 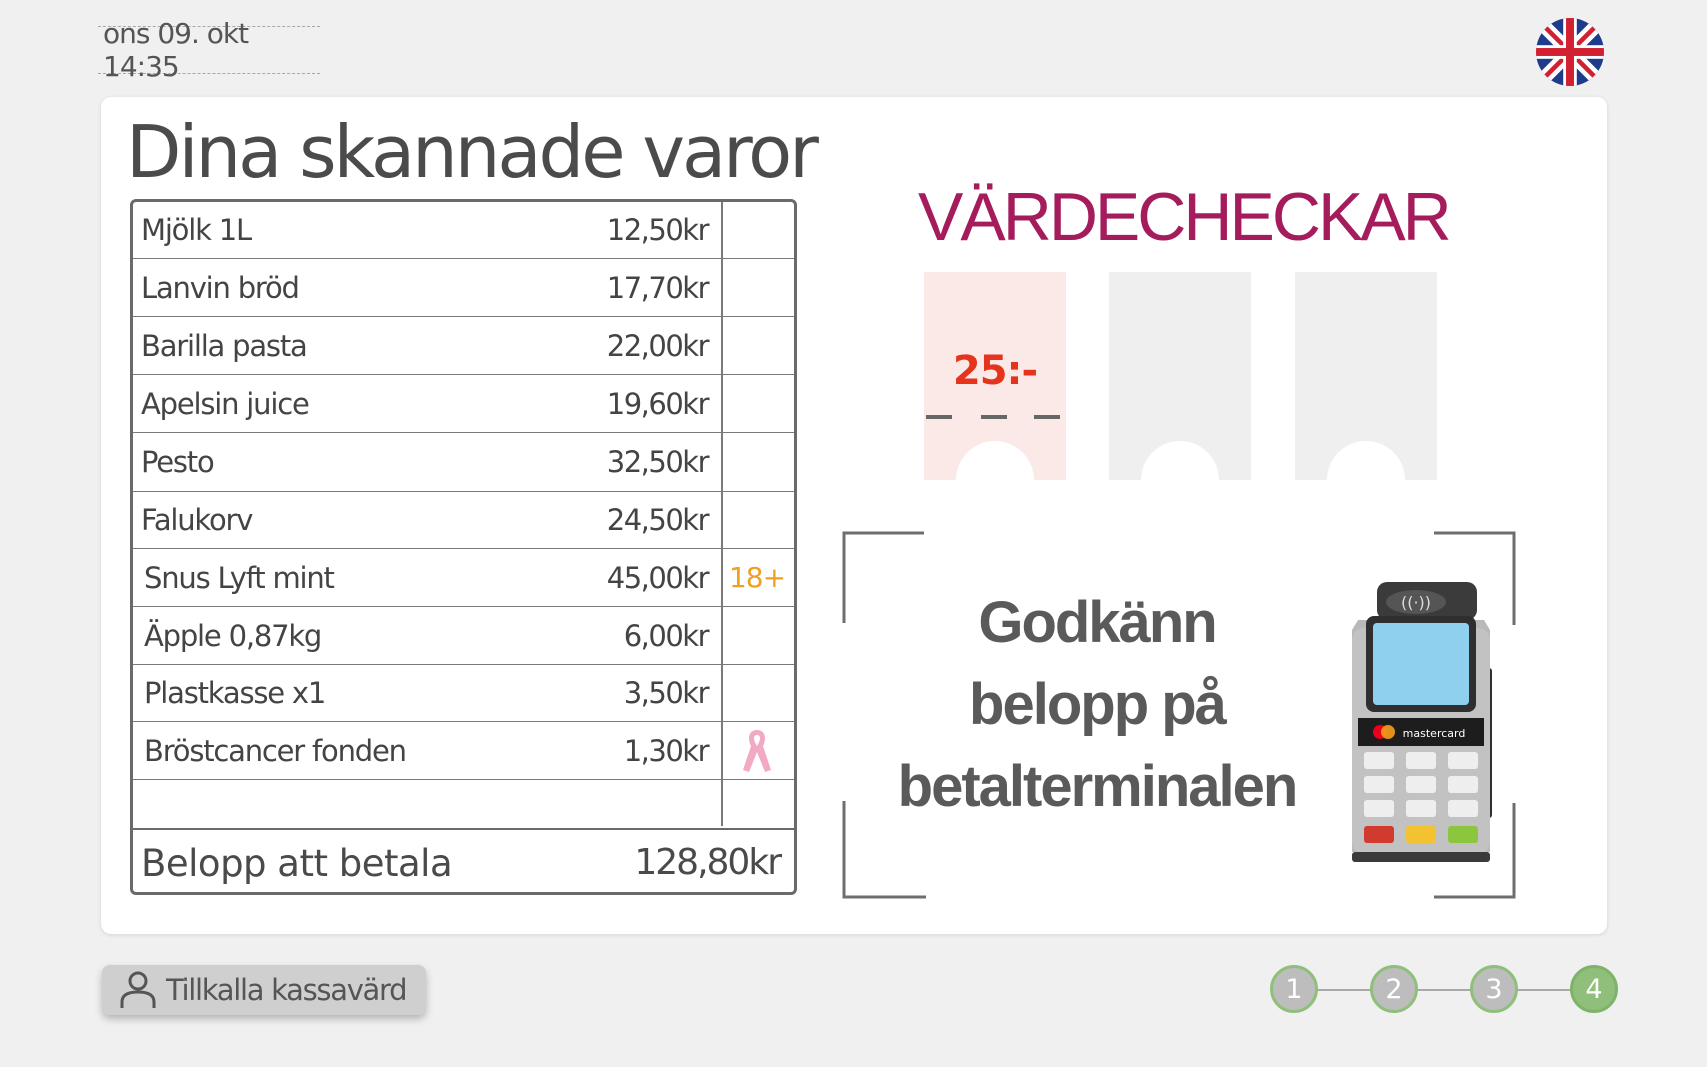 What do you see at coordinates (463, 751) in the screenshot?
I see `table-row: Bröstcancer fonden 1,30kr` at bounding box center [463, 751].